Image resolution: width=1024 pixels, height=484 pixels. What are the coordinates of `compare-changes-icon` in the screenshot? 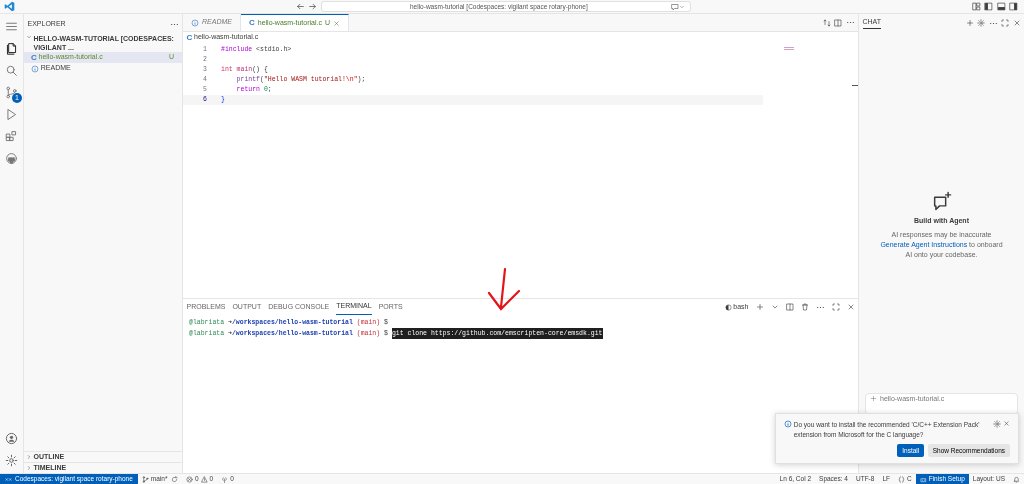 It's located at (826, 22).